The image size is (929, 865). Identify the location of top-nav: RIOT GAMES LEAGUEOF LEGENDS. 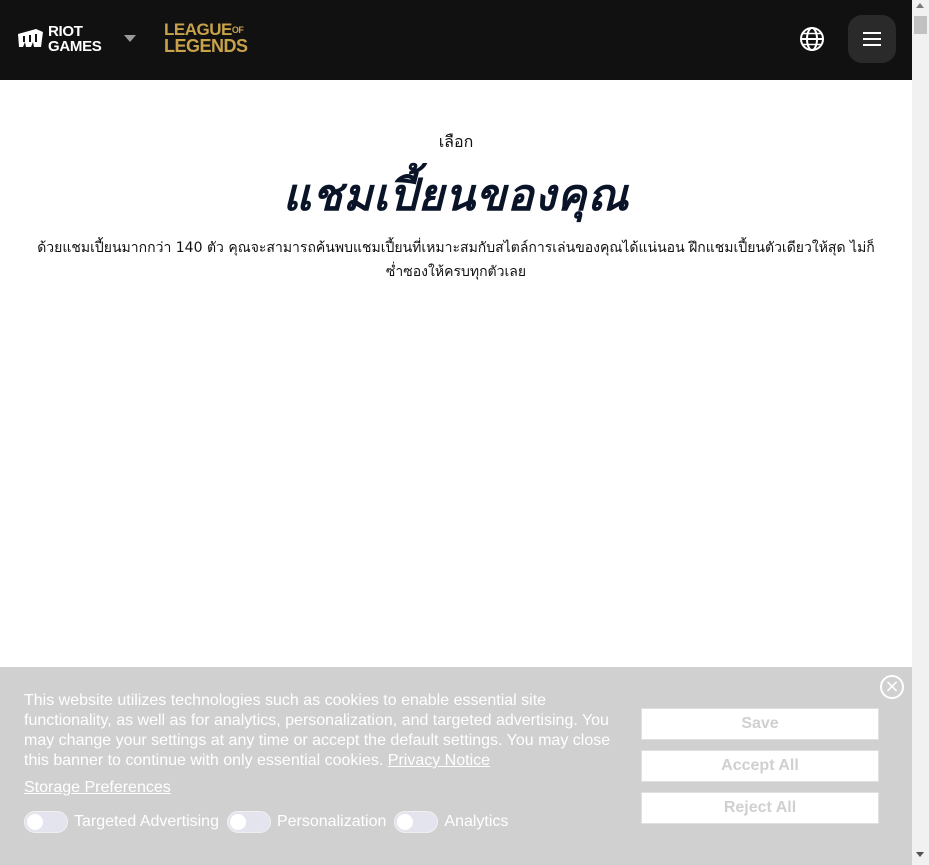
(456, 40).